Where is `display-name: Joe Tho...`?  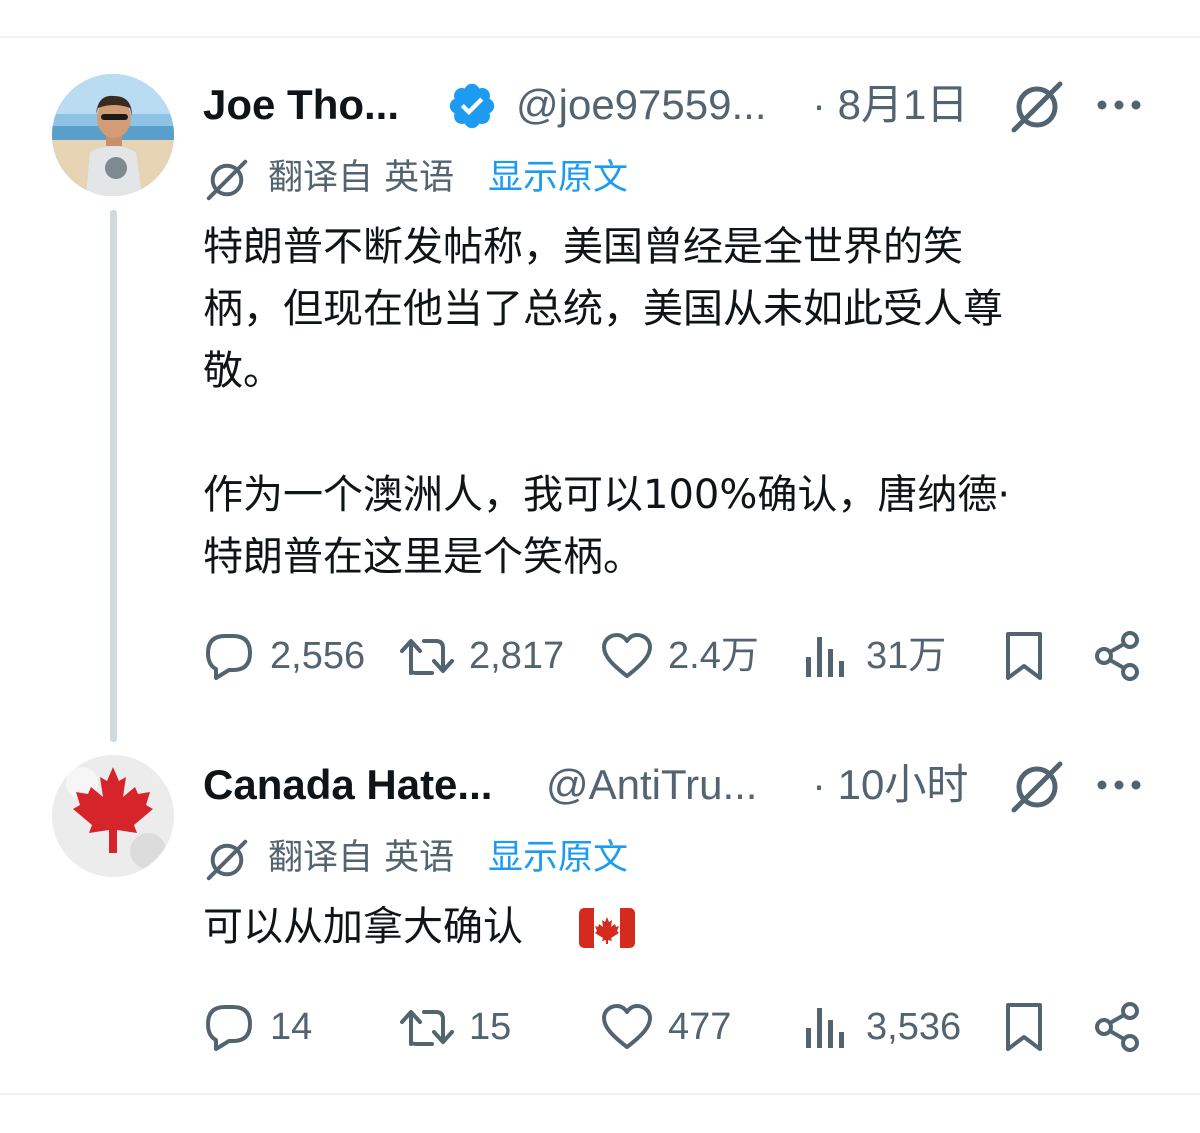
display-name: Joe Tho... is located at coordinates (301, 105).